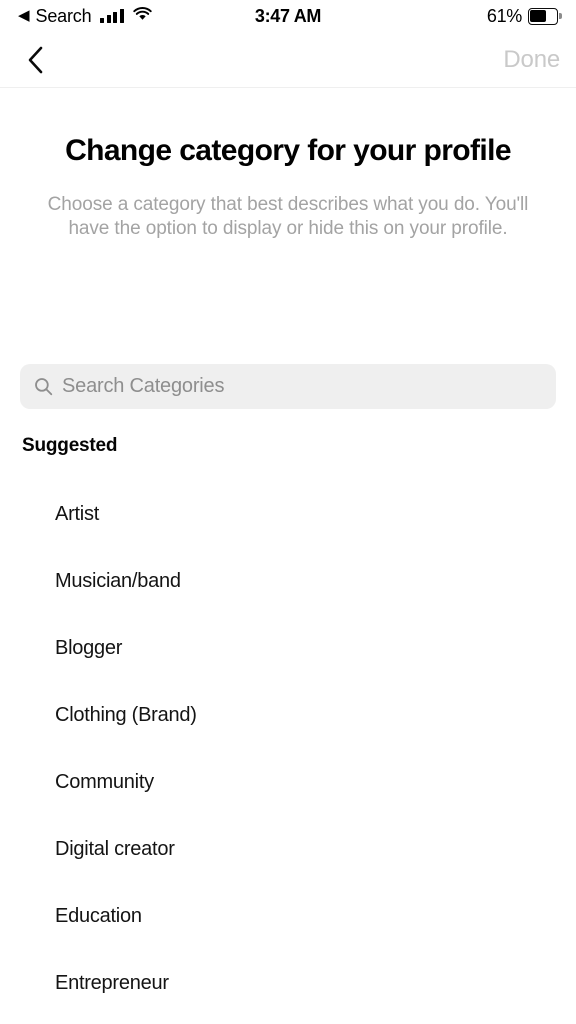 This screenshot has height=1024, width=576. Describe the element at coordinates (70, 445) in the screenshot. I see `suggested-section-header: Suggested` at that location.